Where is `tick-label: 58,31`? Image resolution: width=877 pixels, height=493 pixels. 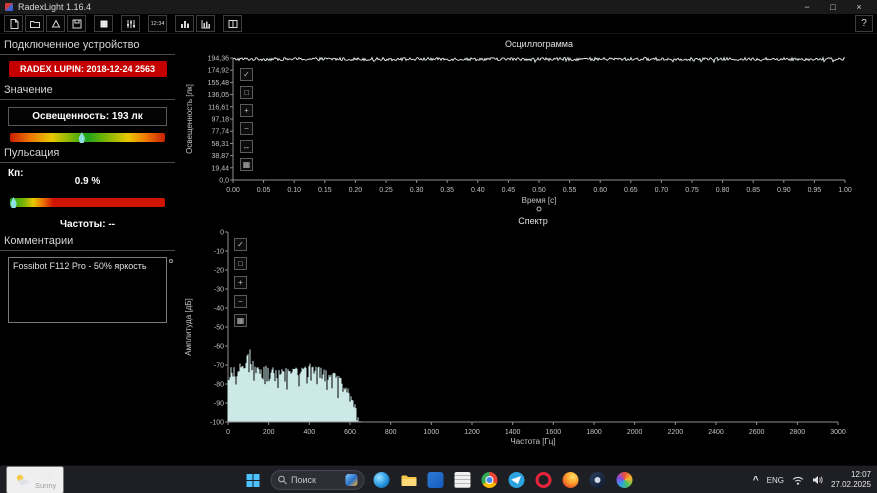
tick-label: 58,31 is located at coordinates (220, 144).